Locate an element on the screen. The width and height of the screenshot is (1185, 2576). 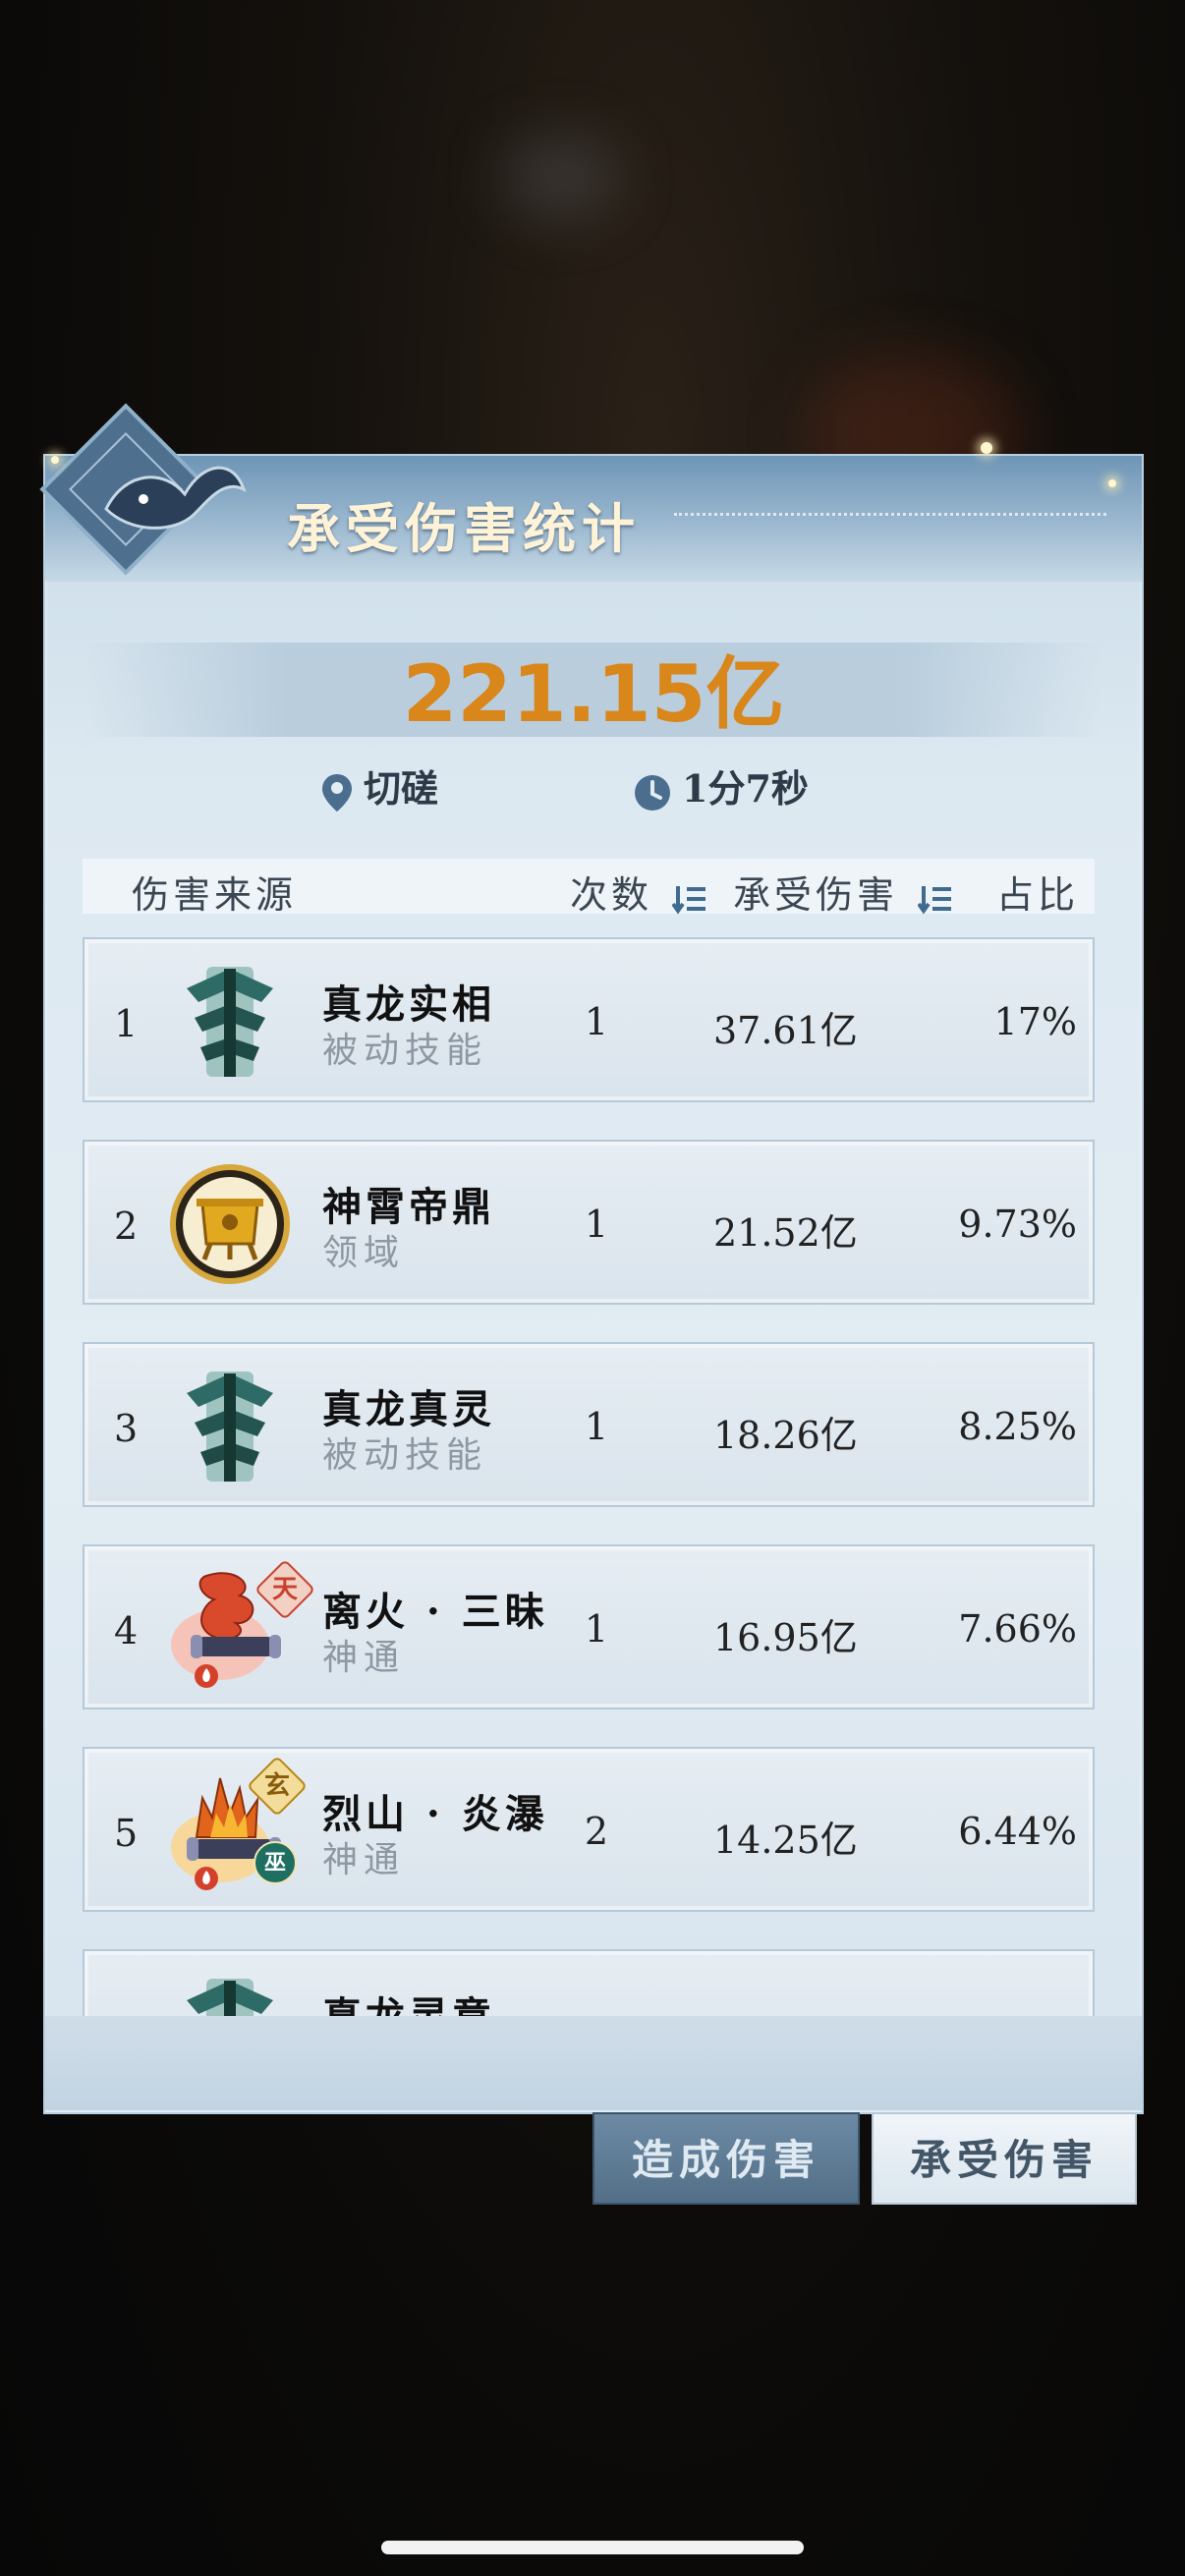
damage-ratio: 8.25% is located at coordinates (1018, 1426).